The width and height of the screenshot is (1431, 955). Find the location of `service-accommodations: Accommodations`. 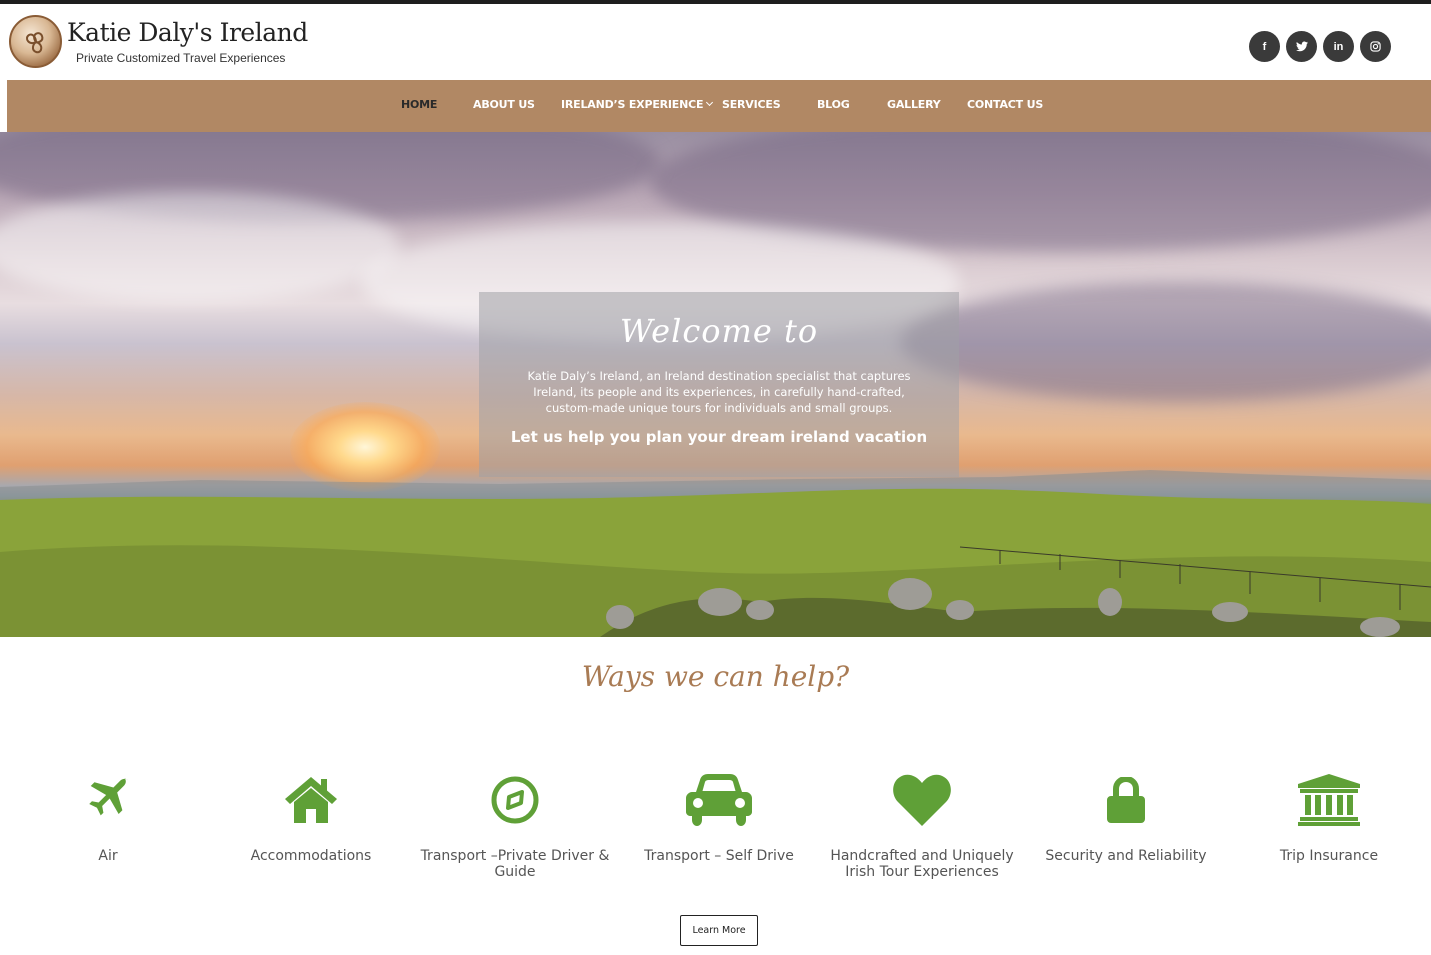

service-accommodations: Accommodations is located at coordinates (311, 817).